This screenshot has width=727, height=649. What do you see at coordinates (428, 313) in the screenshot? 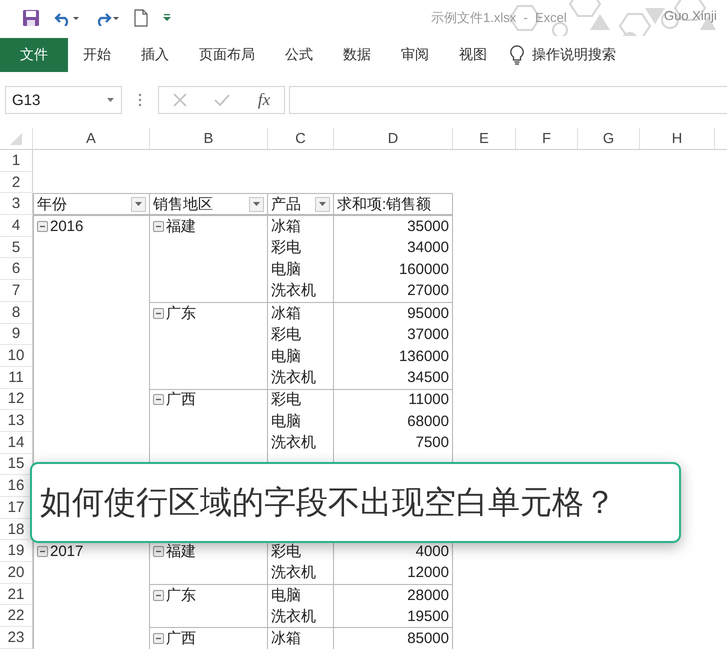
I see `amount-value: 95000` at bounding box center [428, 313].